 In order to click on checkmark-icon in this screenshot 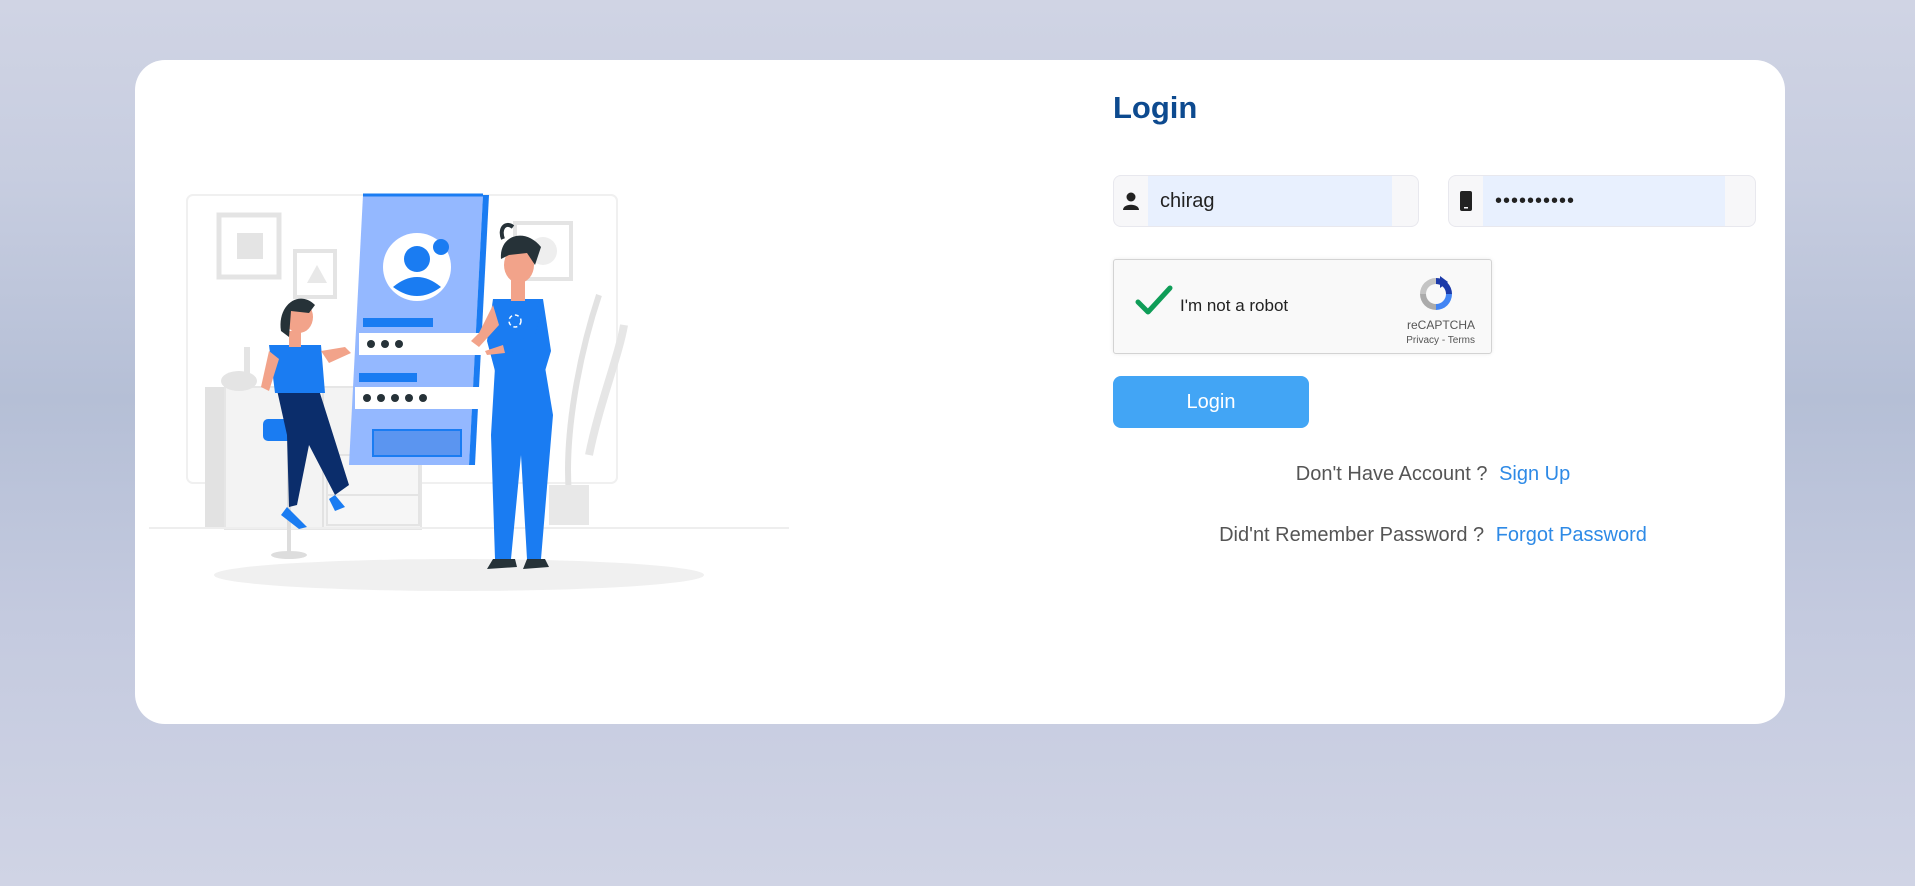, I will do `click(1154, 300)`.